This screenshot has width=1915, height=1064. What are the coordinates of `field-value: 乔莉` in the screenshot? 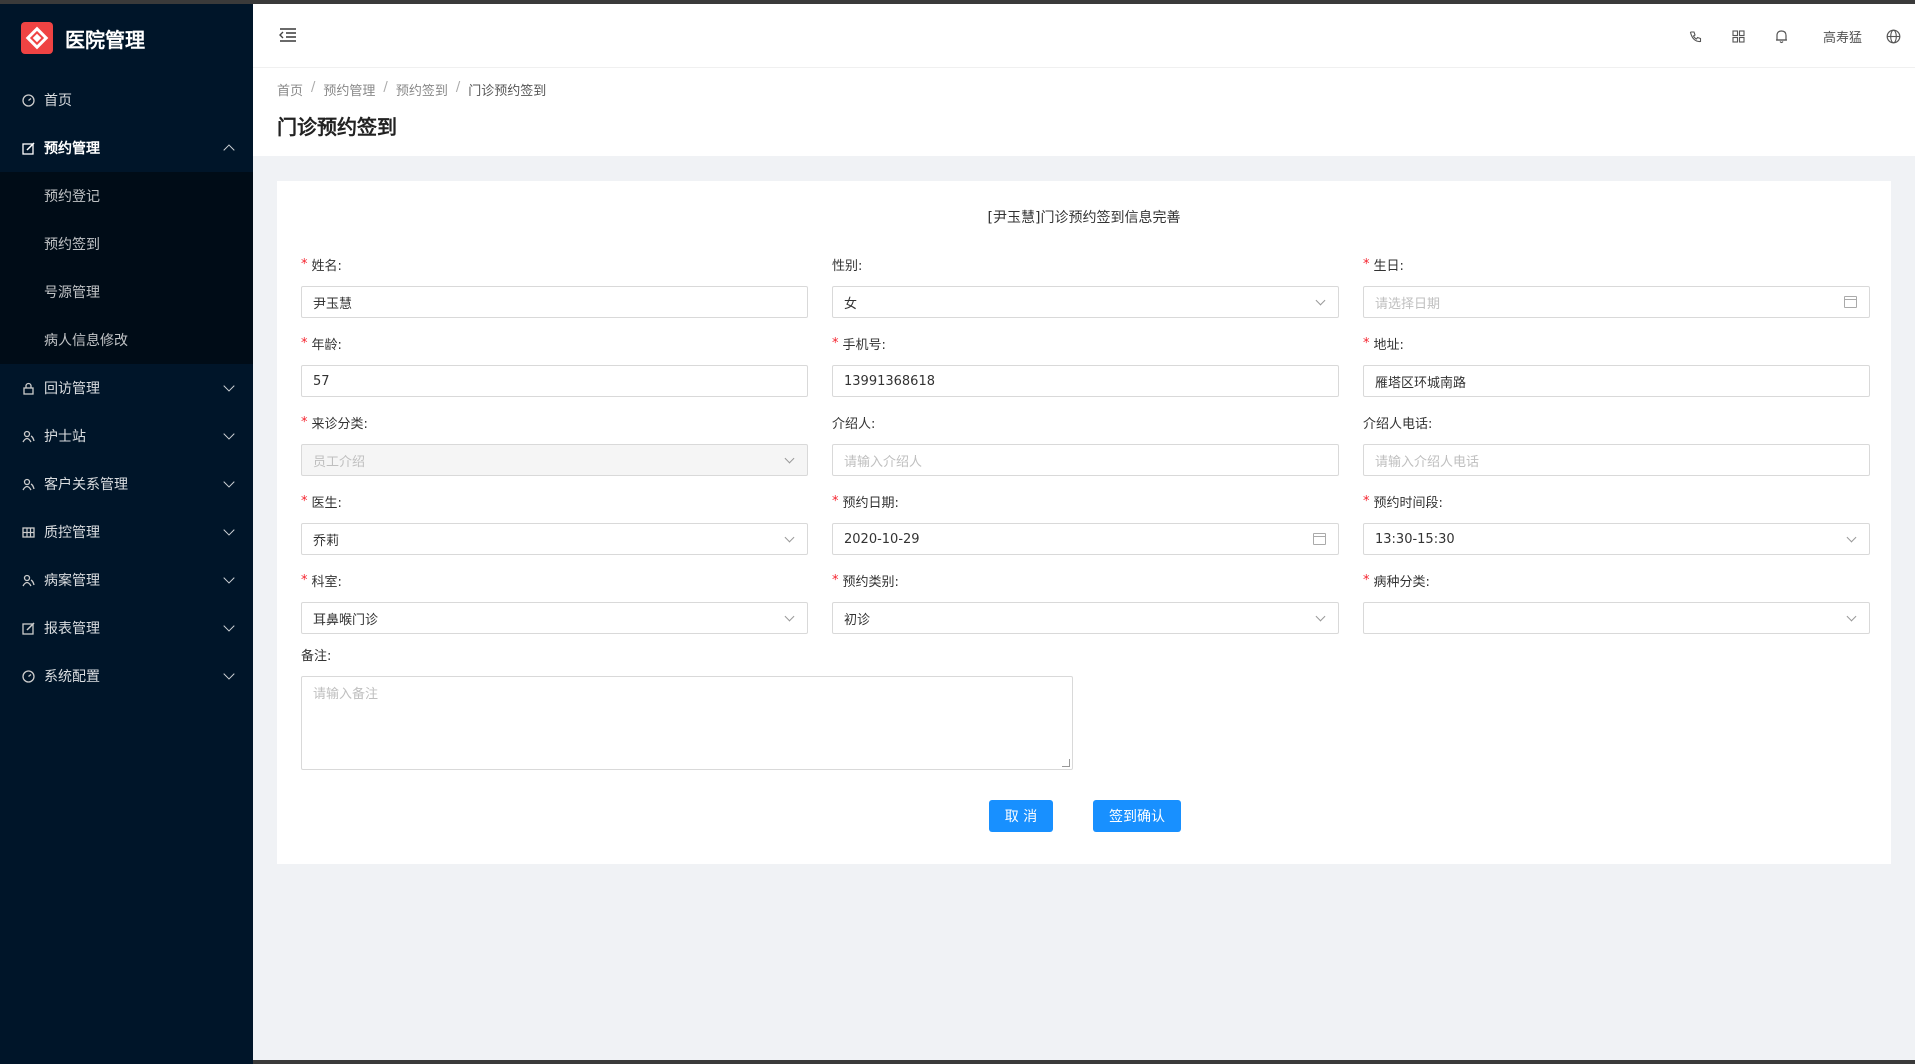 It's located at (326, 541).